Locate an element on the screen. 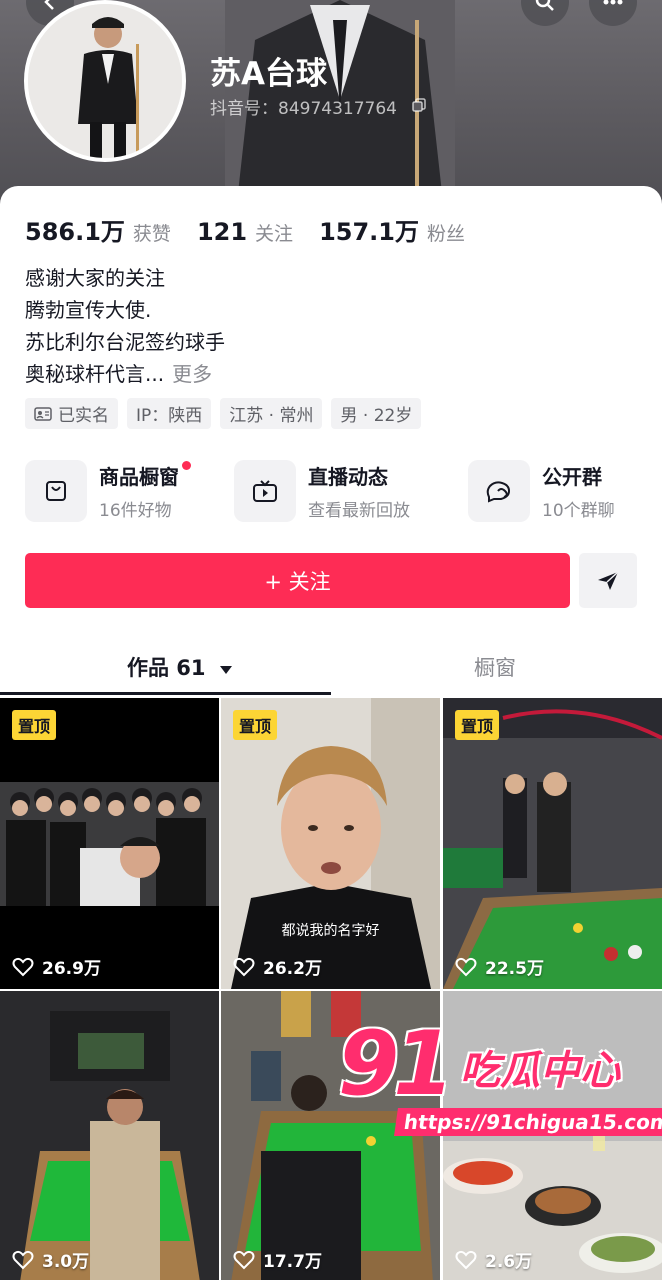 The width and height of the screenshot is (662, 1280). like-count: 26.9万 is located at coordinates (56, 966).